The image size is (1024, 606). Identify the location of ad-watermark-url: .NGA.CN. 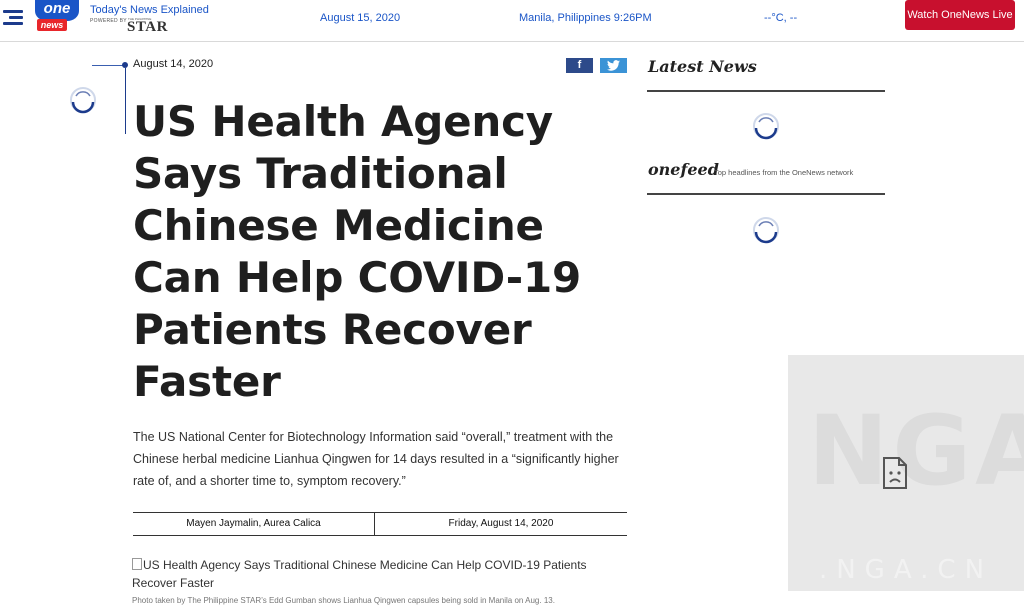
(906, 570).